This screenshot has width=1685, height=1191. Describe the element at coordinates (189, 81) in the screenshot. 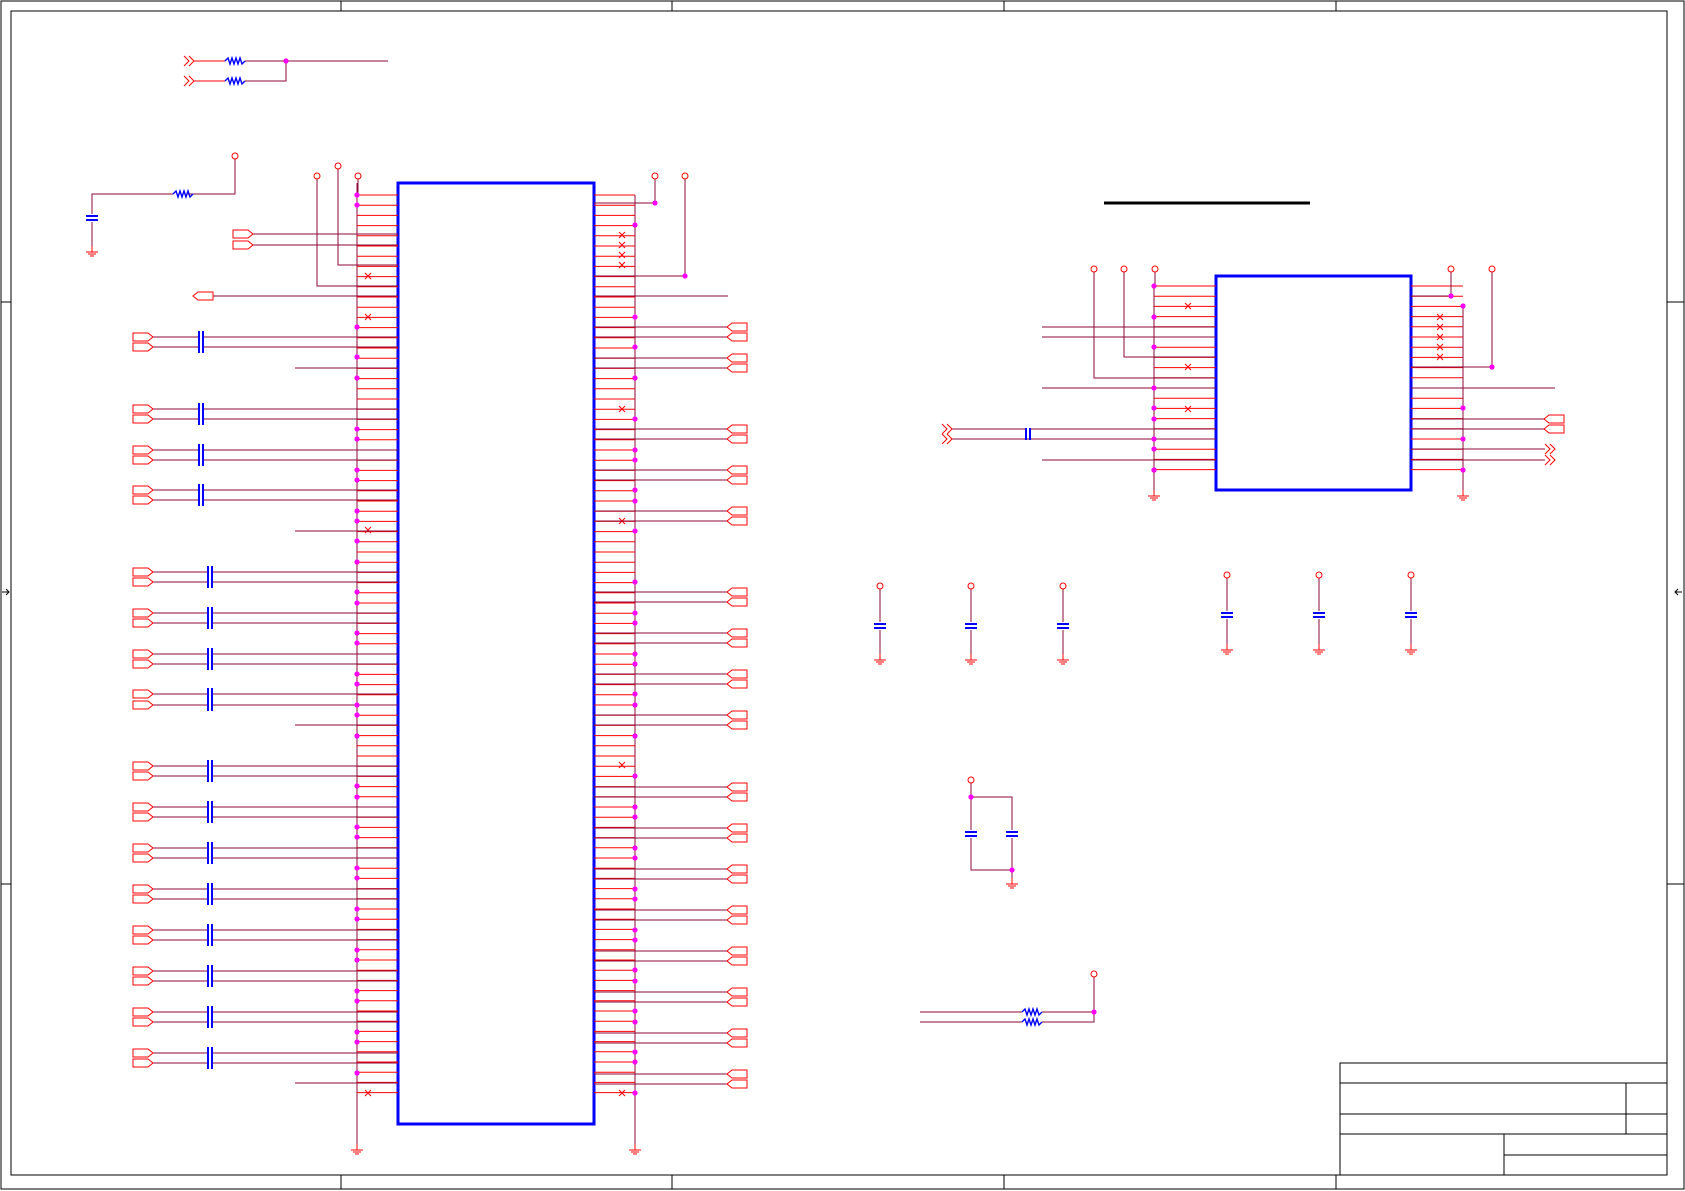

I see `offpage-connector-icon` at that location.